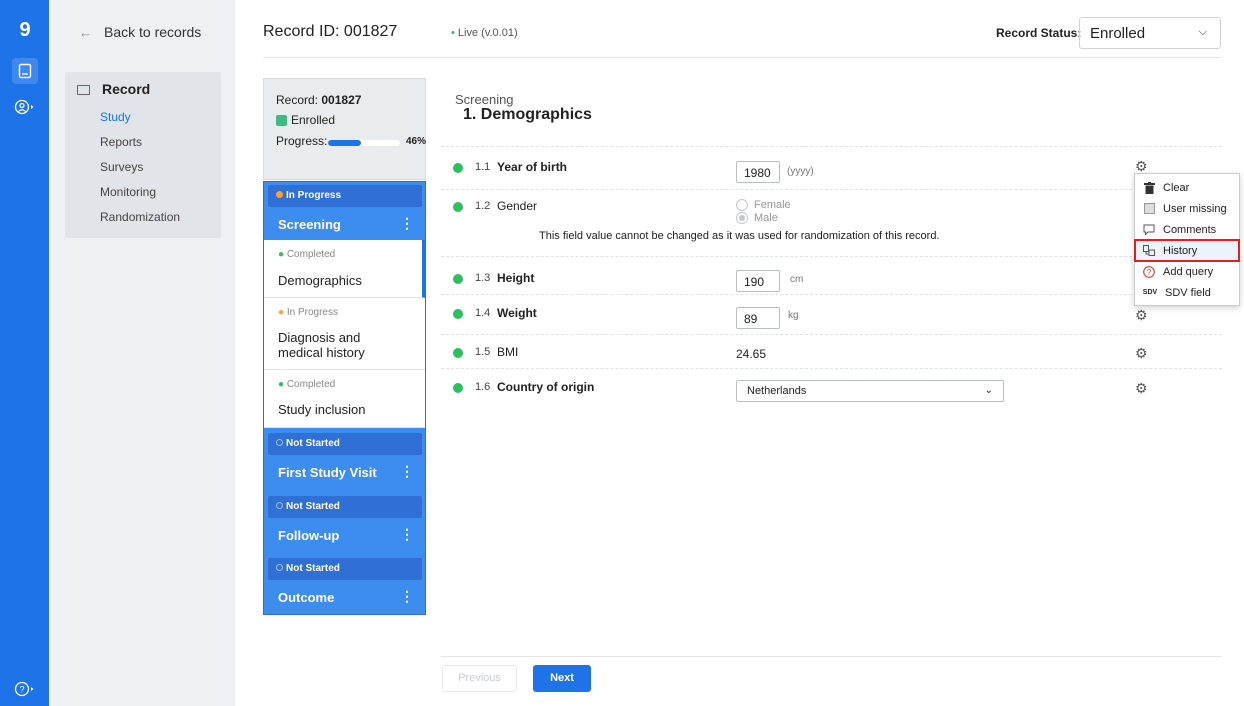 The image size is (1244, 706). What do you see at coordinates (517, 313) in the screenshot?
I see `field-label: Weight` at bounding box center [517, 313].